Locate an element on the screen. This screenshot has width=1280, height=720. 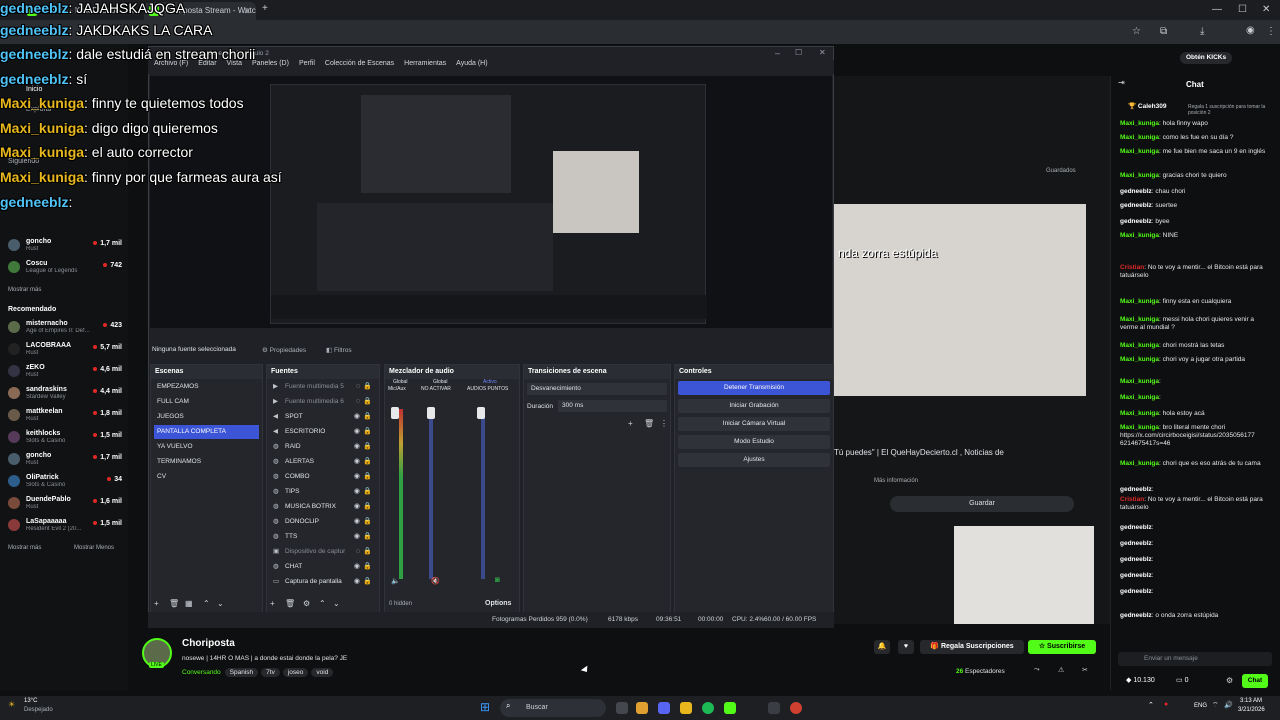
save-button: Guardar is located at coordinates (982, 504).